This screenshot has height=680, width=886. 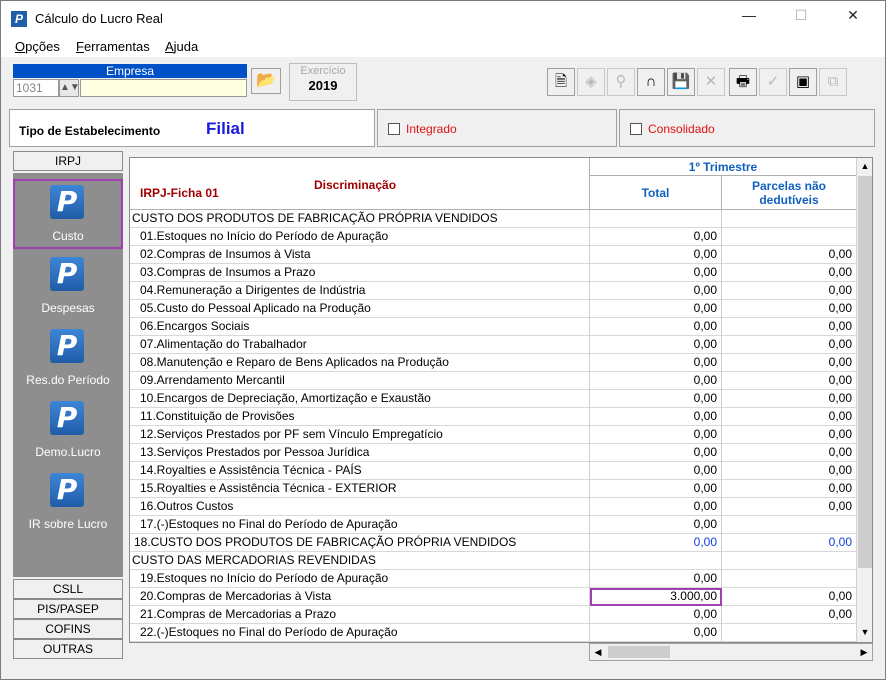 What do you see at coordinates (561, 82) in the screenshot?
I see `document-button: 🗎` at bounding box center [561, 82].